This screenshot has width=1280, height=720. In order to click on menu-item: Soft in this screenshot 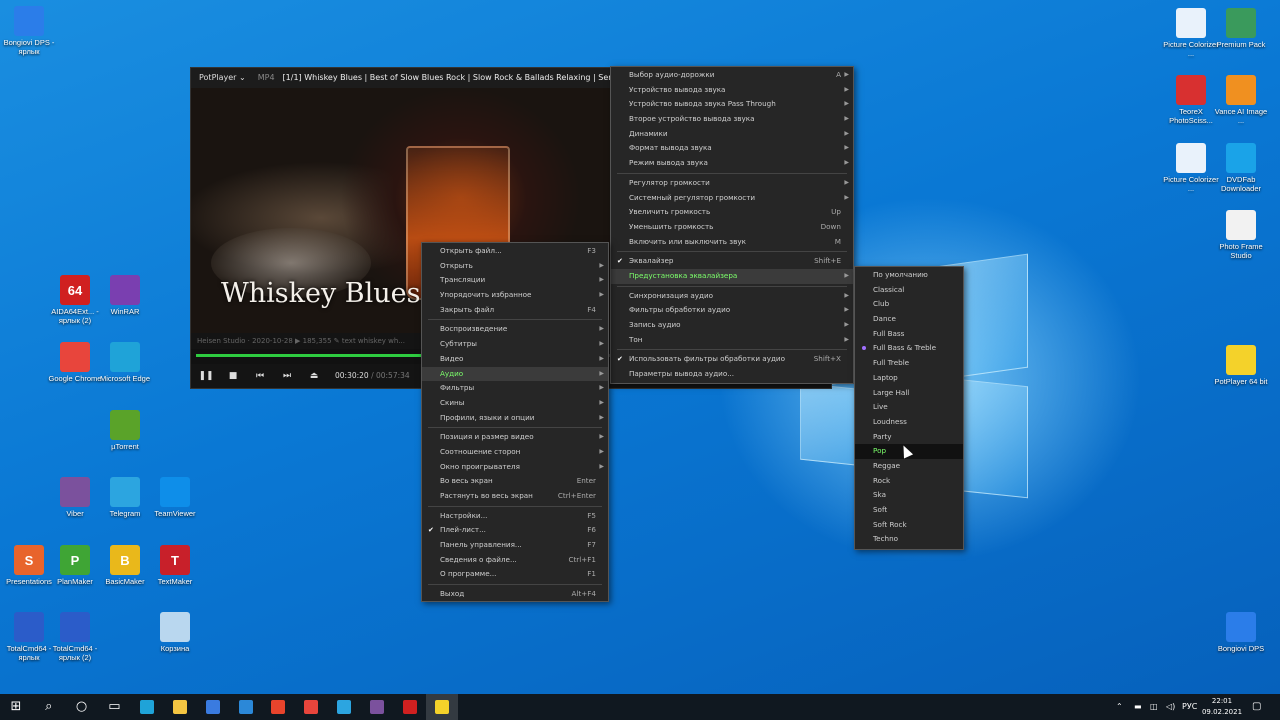, I will do `click(909, 510)`.